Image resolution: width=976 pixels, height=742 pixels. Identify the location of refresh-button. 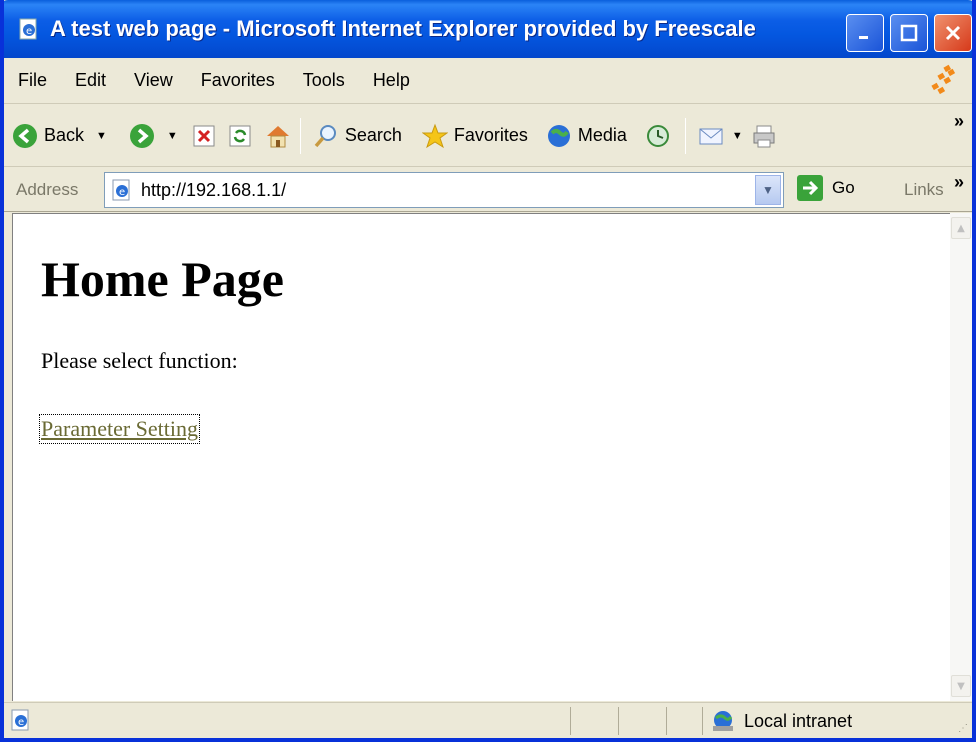
(240, 136).